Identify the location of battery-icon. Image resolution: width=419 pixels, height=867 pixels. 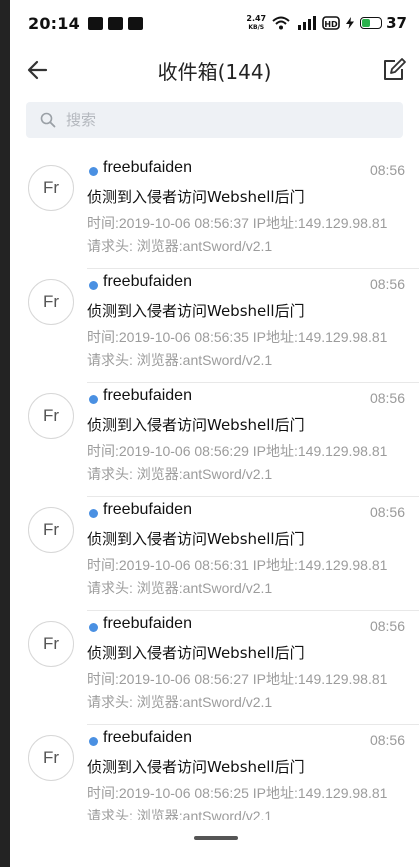
(371, 23).